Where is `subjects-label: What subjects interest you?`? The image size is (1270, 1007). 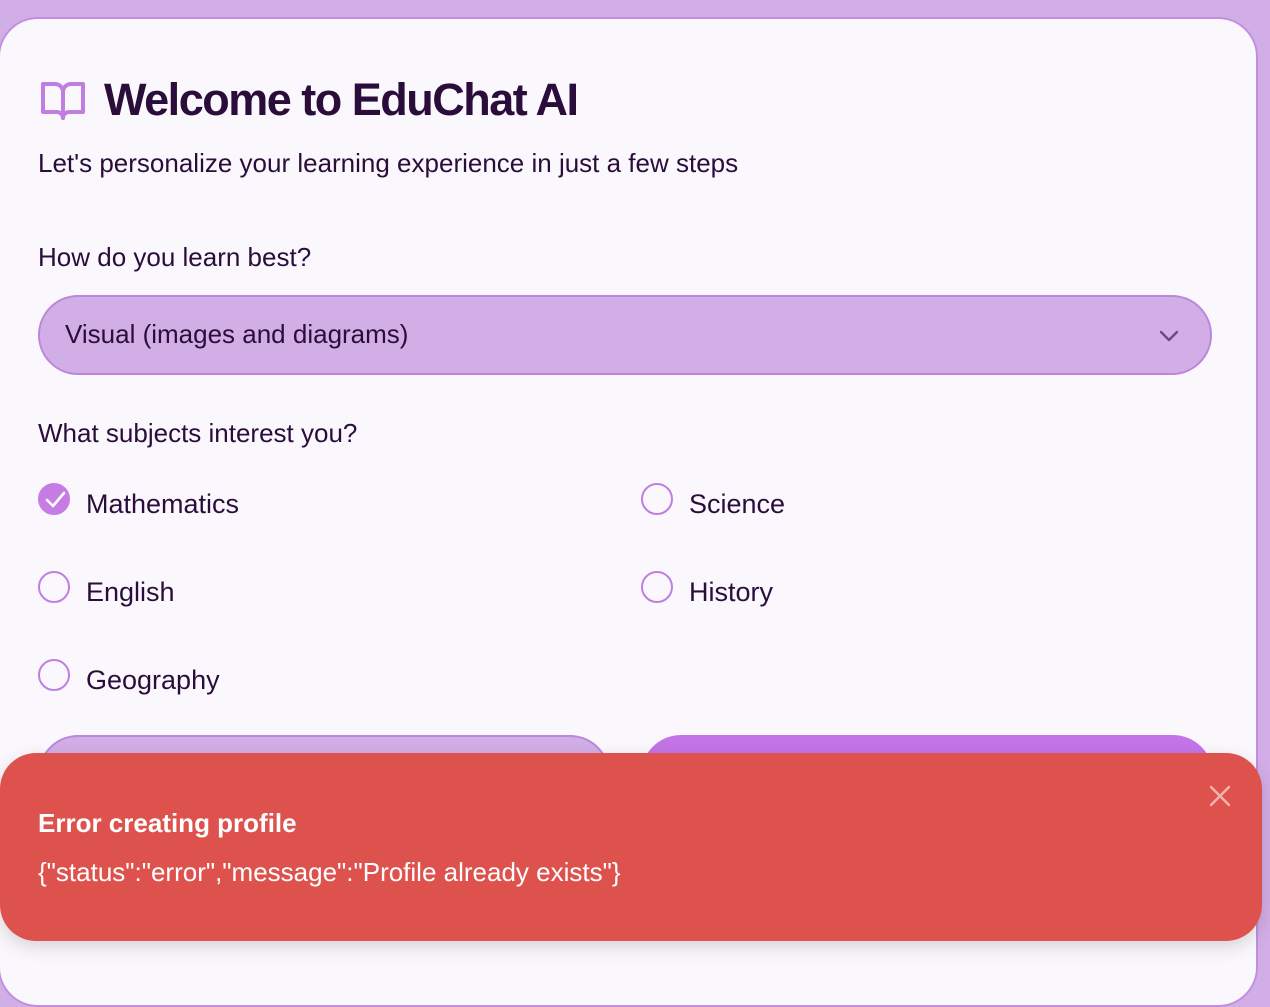 subjects-label: What subjects interest you? is located at coordinates (198, 433).